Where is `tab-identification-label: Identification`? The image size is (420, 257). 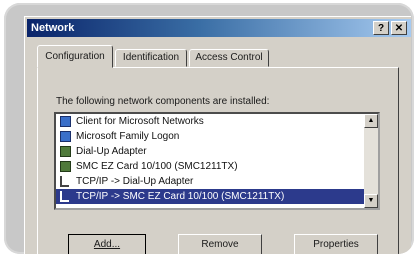
tab-identification-label: Identification is located at coordinates (151, 57).